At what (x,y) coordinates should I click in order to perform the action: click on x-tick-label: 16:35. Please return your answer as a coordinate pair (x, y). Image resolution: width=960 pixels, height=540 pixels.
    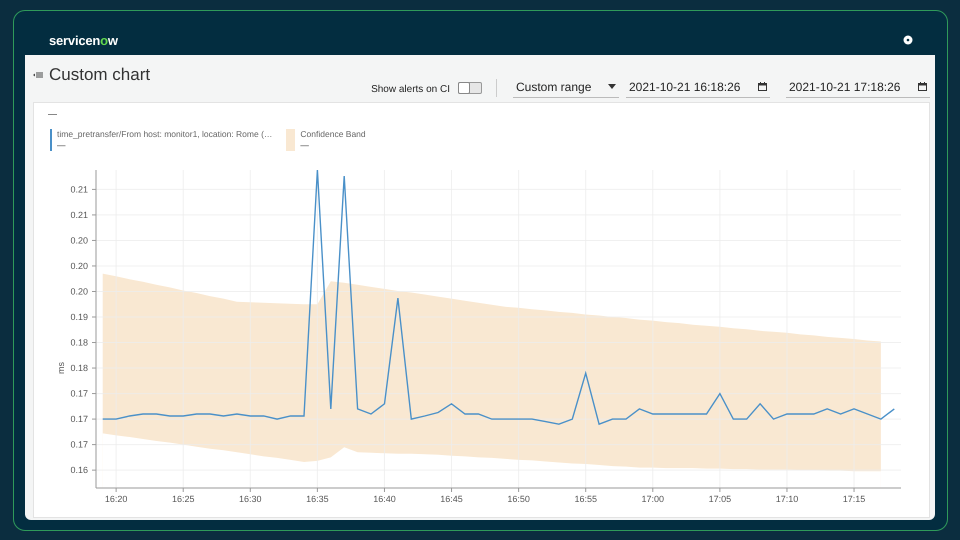
    Looking at the image, I should click on (317, 499).